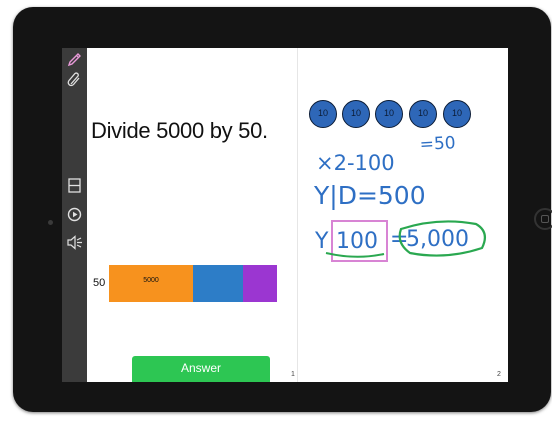  I want to click on pencil-icon, so click(74, 59).